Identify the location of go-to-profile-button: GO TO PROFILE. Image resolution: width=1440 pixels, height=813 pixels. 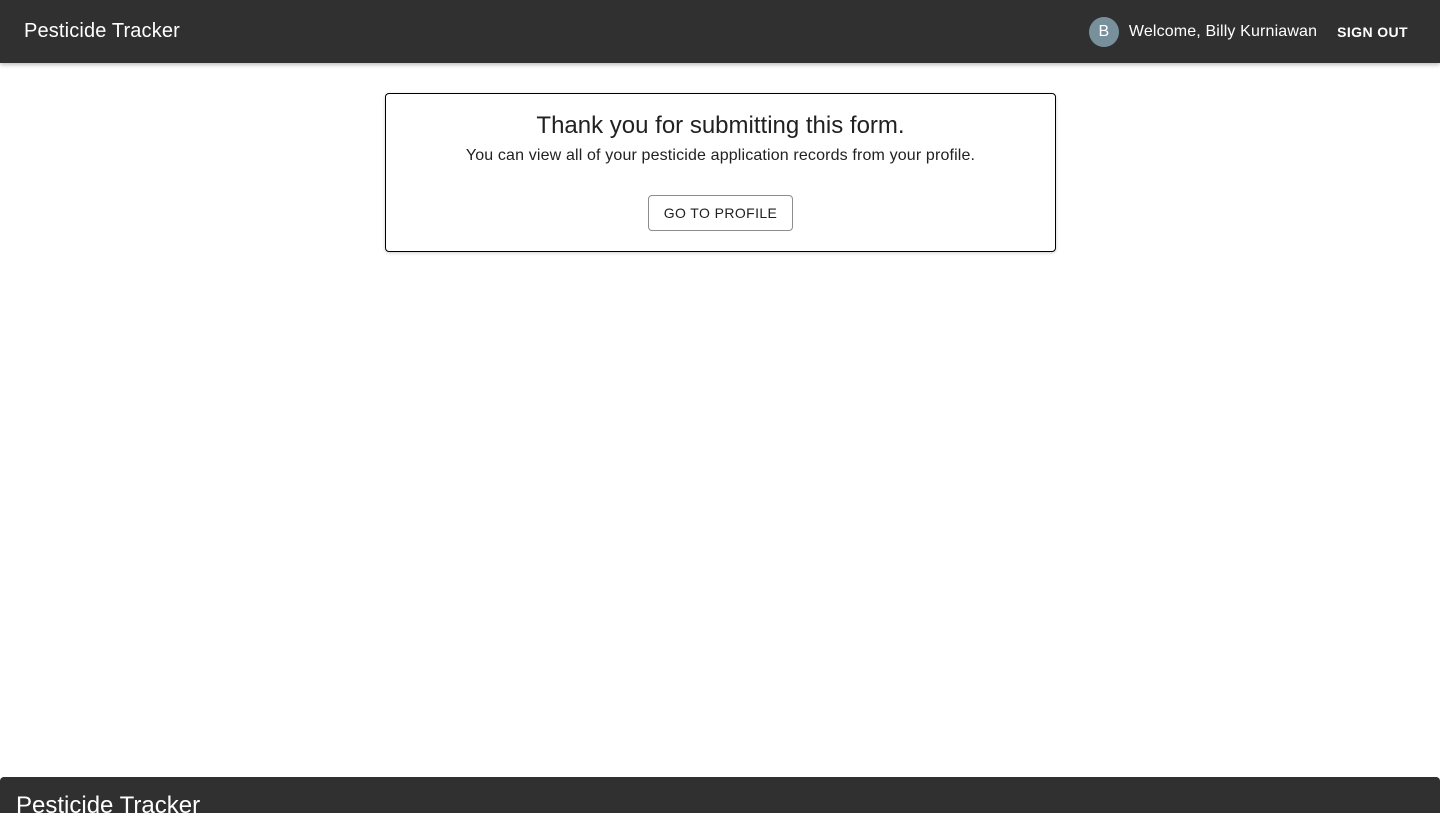
(720, 213).